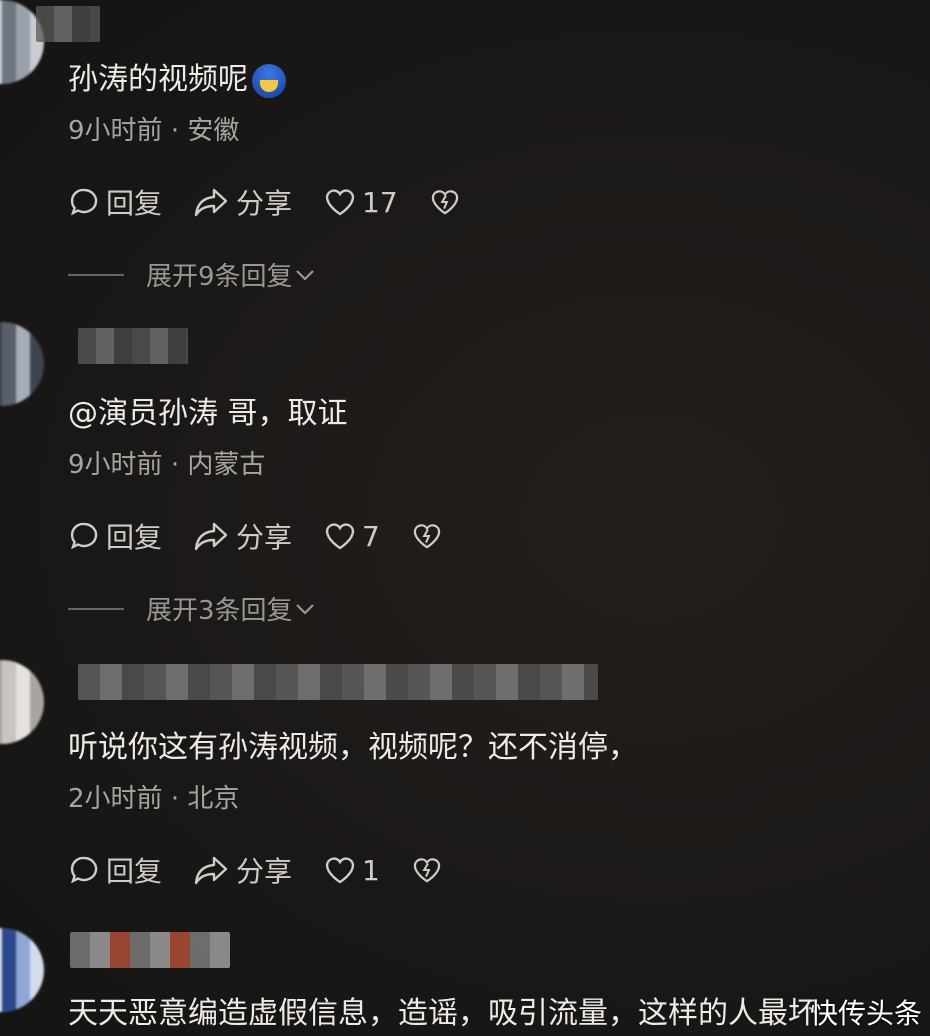 The height and width of the screenshot is (1036, 930). I want to click on like-button: 1, so click(352, 870).